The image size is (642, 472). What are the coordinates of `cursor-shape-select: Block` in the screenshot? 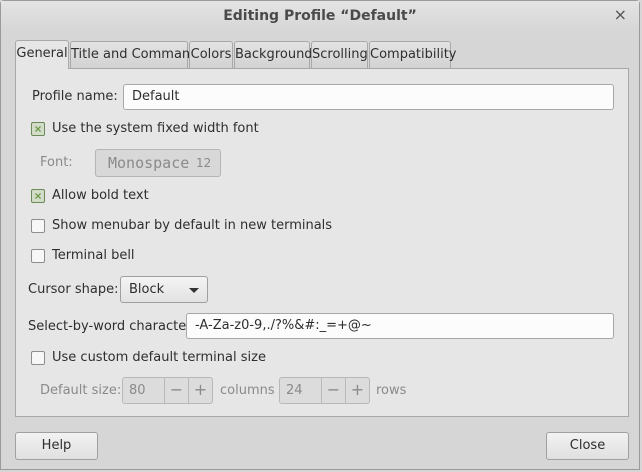 It's located at (164, 289).